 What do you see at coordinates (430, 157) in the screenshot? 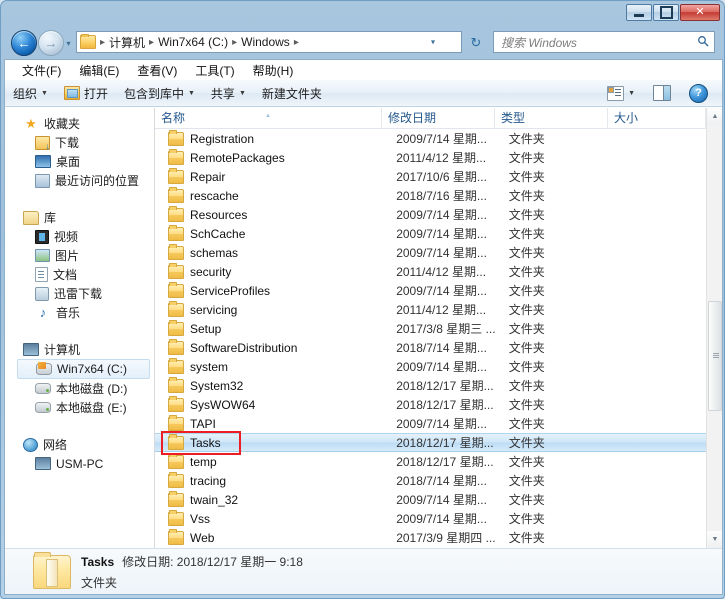
I see `table-row: RemotePackages 2011/4/12 星期... 文件夹` at bounding box center [430, 157].